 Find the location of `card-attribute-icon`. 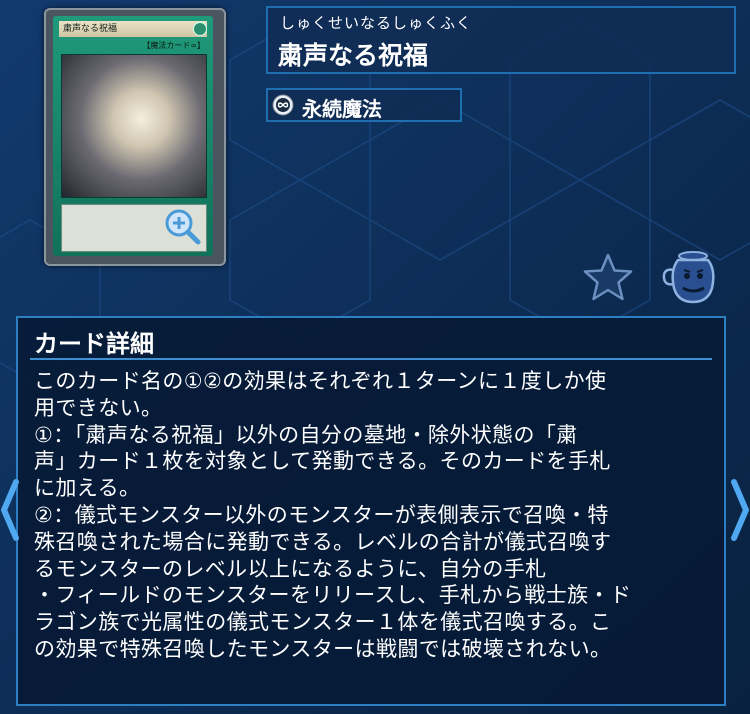

card-attribute-icon is located at coordinates (200, 29).